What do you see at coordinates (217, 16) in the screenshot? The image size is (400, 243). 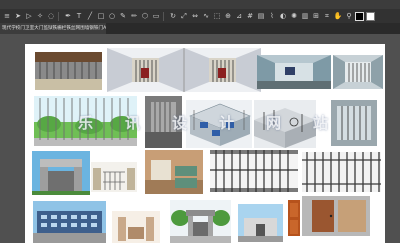 I see `free-transform-icon: ⬚` at bounding box center [217, 16].